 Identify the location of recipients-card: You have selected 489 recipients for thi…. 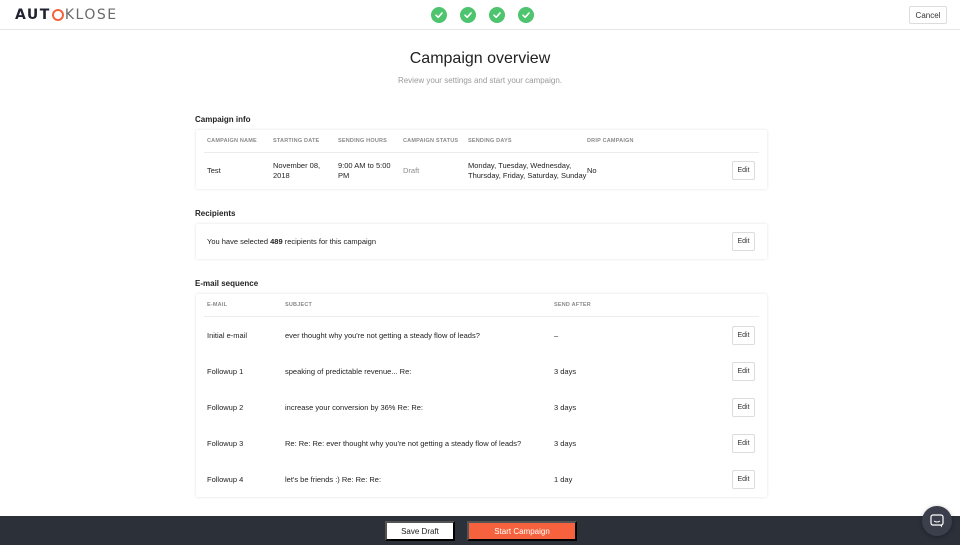
(481, 241).